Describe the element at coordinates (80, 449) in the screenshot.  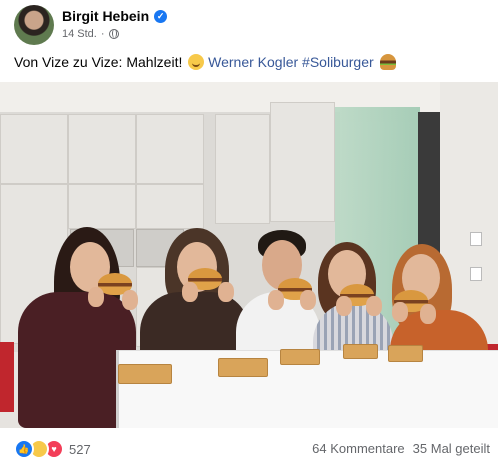
I see `reaction-count: 527` at that location.